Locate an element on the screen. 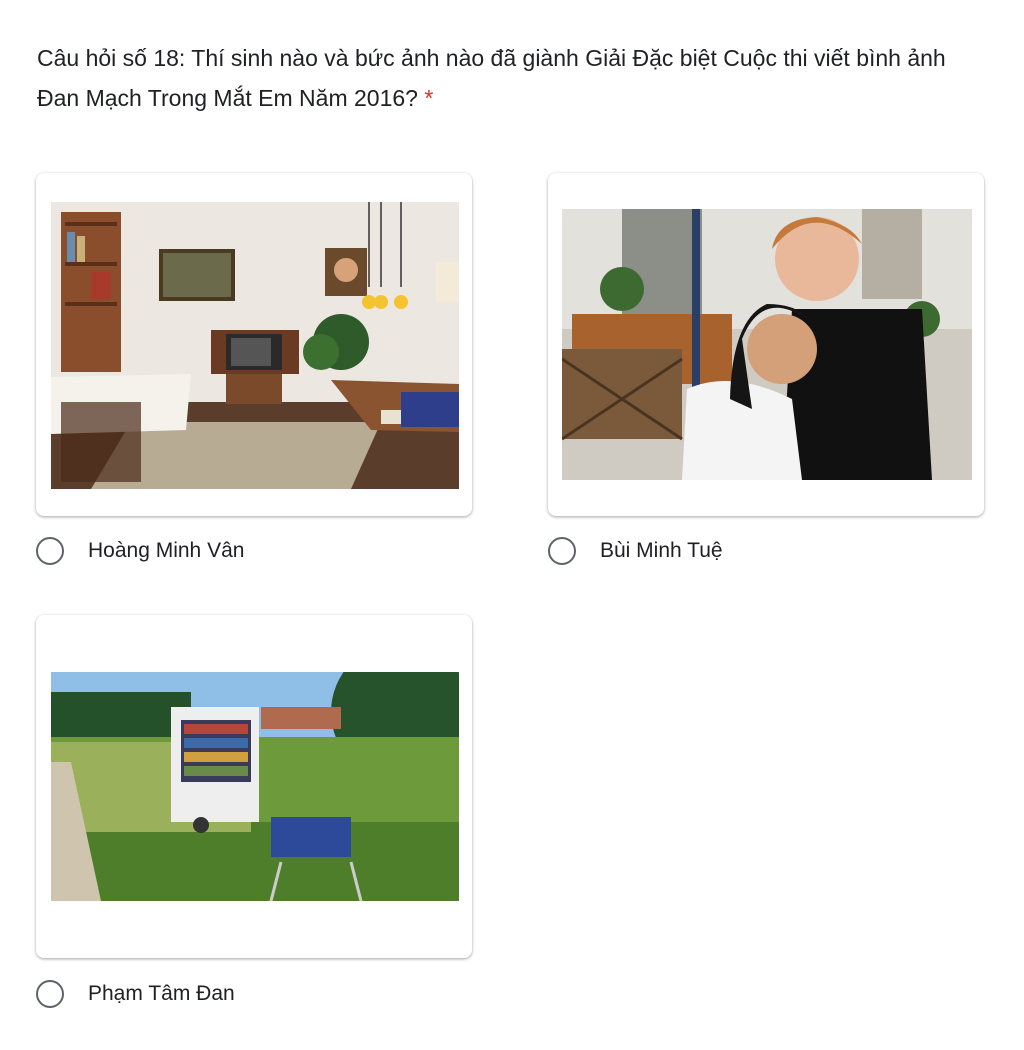 The height and width of the screenshot is (1050, 1024). book-cart-field-photo is located at coordinates (255, 786).